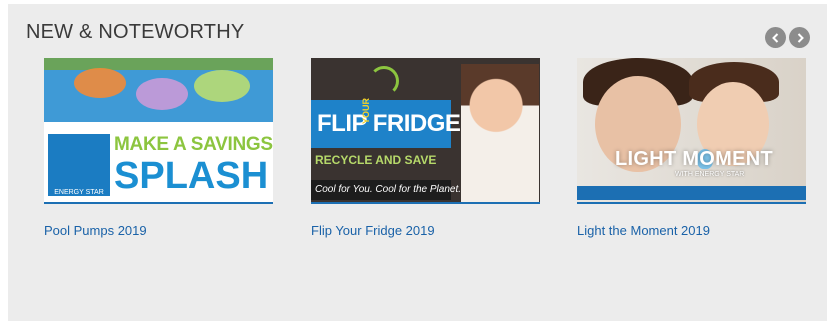 This screenshot has width=827, height=321. Describe the element at coordinates (158, 131) in the screenshot. I see `card-thumbnail: ENERGY STAR MAKE A SAVINGS SPLASH` at that location.